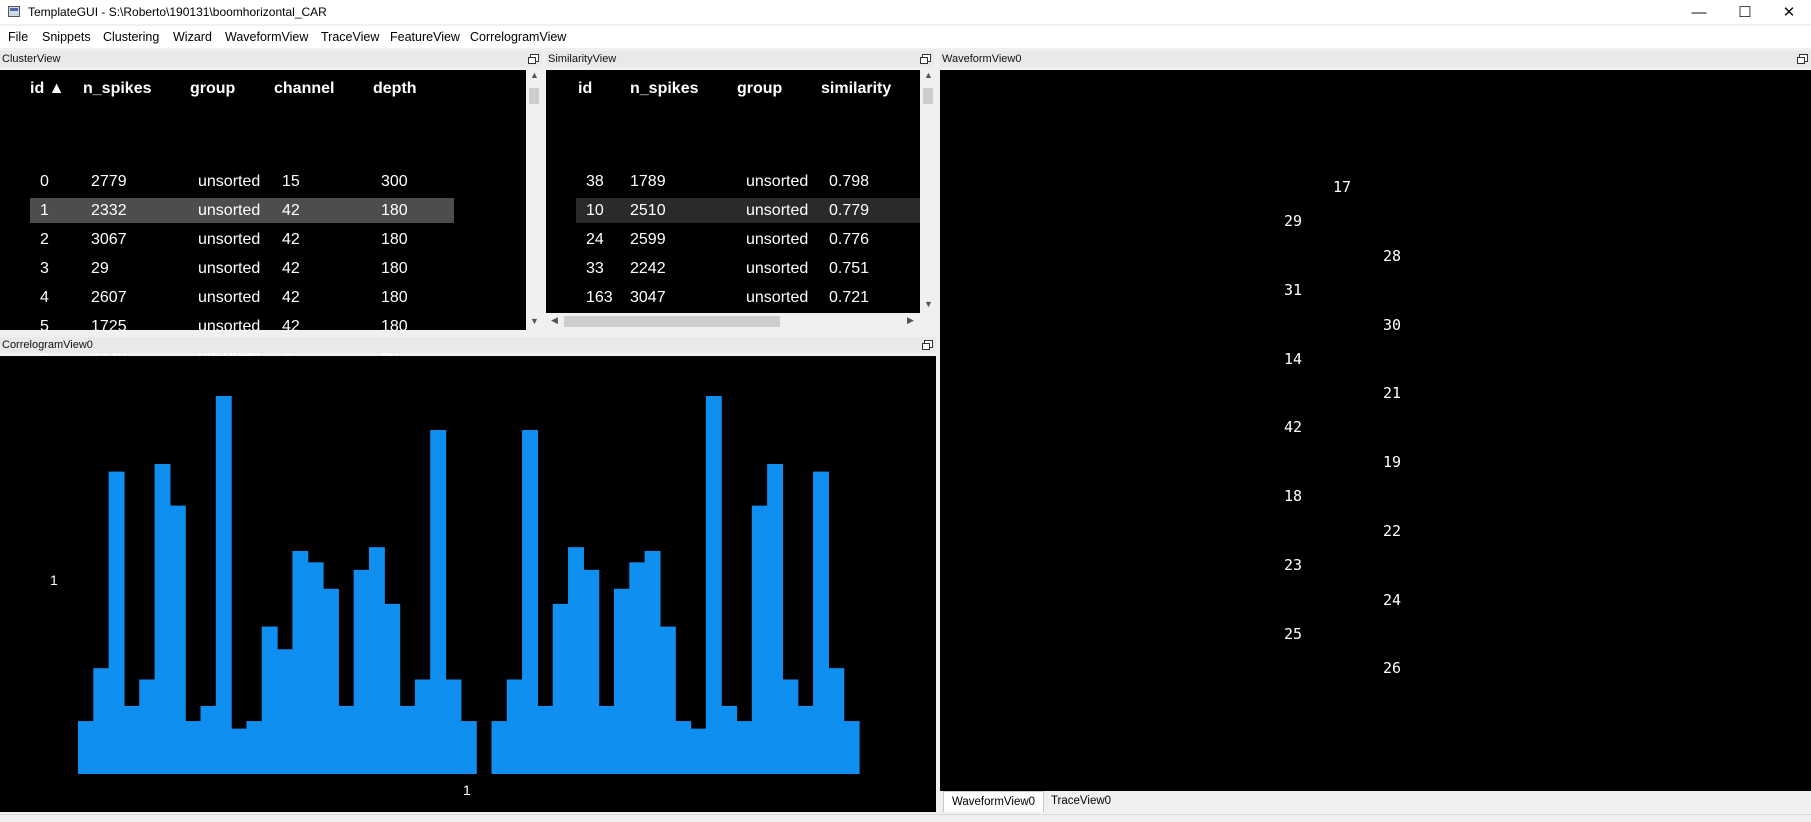 The height and width of the screenshot is (822, 1811). What do you see at coordinates (242, 239) in the screenshot?
I see `table-row: 2 3067 unsorted 42 180` at bounding box center [242, 239].